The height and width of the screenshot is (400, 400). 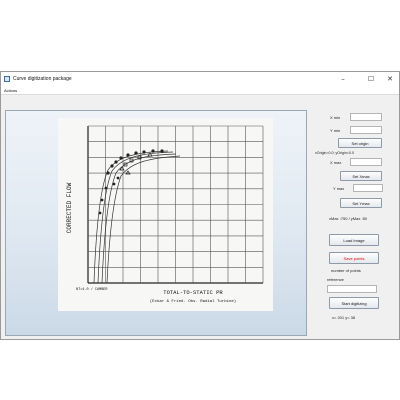 What do you see at coordinates (360, 143) in the screenshot?
I see `set-origin-button: Set origin` at bounding box center [360, 143].